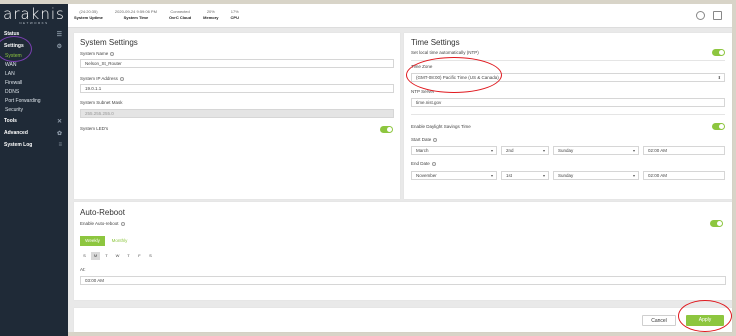 The height and width of the screenshot is (336, 736). I want to click on start-month-select: March ▾, so click(454, 150).